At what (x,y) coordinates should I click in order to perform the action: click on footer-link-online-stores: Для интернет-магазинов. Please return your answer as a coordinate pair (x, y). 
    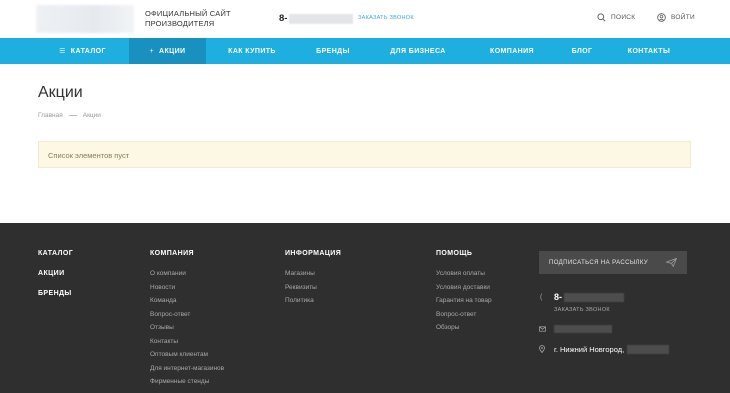
    Looking at the image, I should click on (187, 368).